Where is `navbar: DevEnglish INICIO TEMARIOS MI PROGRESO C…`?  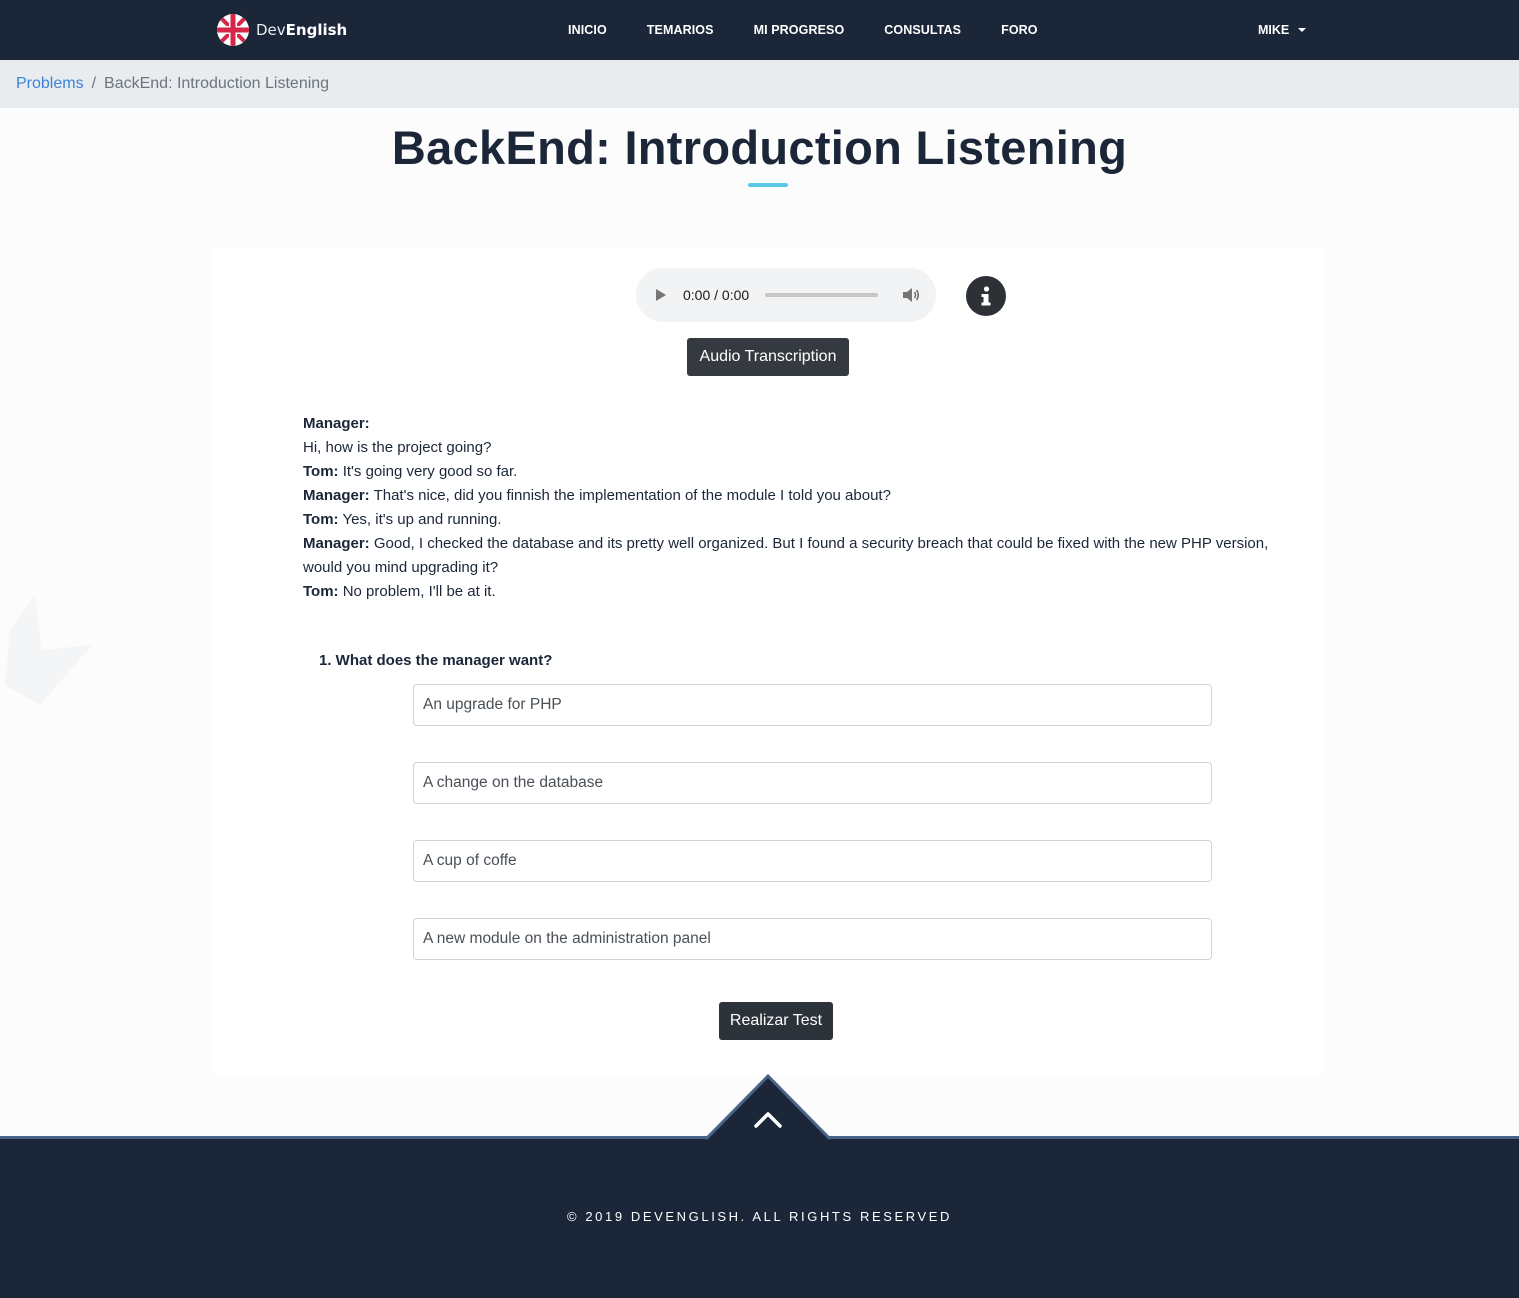 navbar: DevEnglish INICIO TEMARIOS MI PROGRESO C… is located at coordinates (759, 30).